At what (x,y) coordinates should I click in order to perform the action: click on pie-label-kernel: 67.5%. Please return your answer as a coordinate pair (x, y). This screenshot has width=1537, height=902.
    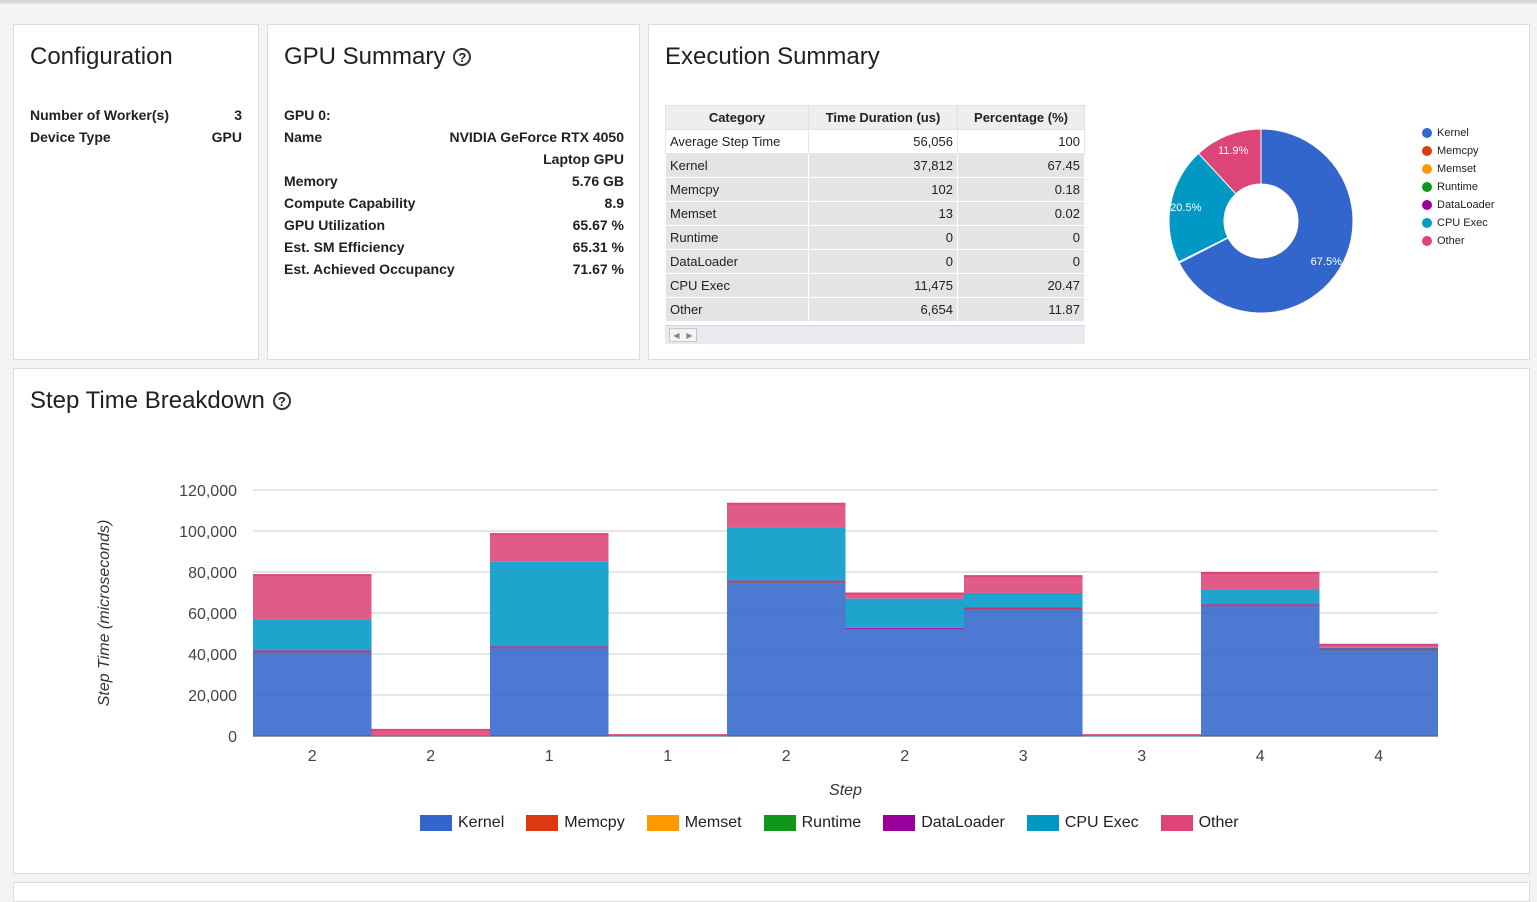
    Looking at the image, I should click on (1326, 262).